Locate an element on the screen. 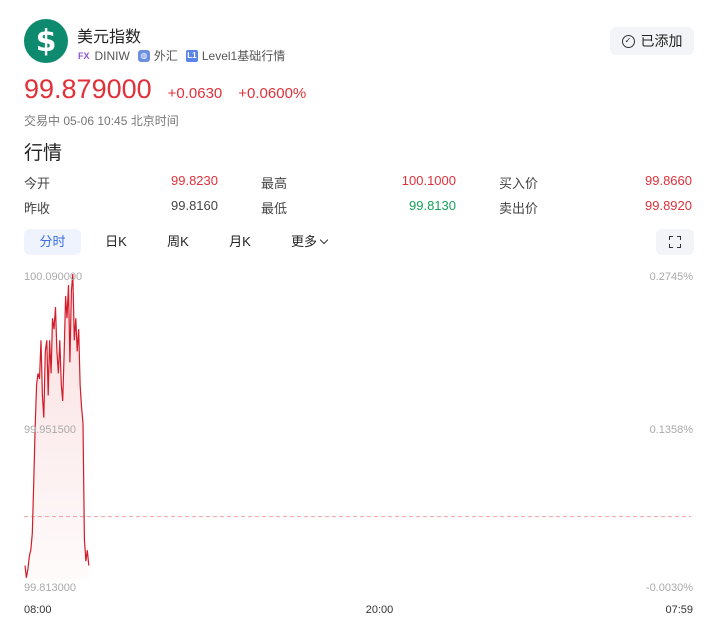 The width and height of the screenshot is (715, 625). stat-label-prev-close: 昨收 is located at coordinates (37, 208).